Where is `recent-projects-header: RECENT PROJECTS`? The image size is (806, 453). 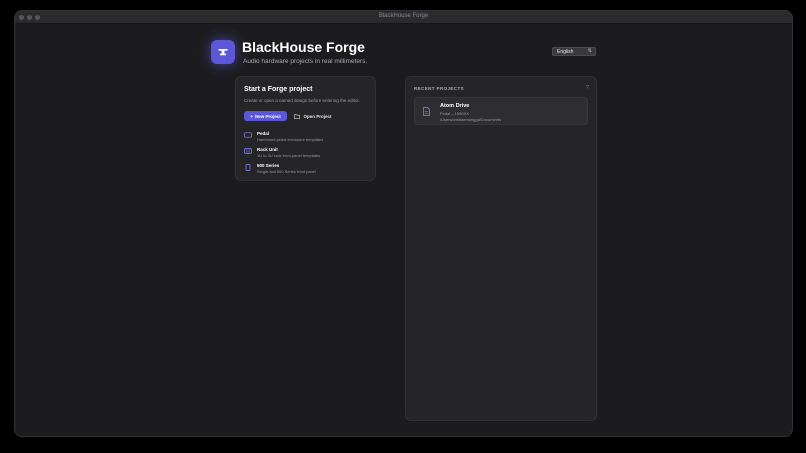
recent-projects-header: RECENT PROJECTS is located at coordinates (439, 88).